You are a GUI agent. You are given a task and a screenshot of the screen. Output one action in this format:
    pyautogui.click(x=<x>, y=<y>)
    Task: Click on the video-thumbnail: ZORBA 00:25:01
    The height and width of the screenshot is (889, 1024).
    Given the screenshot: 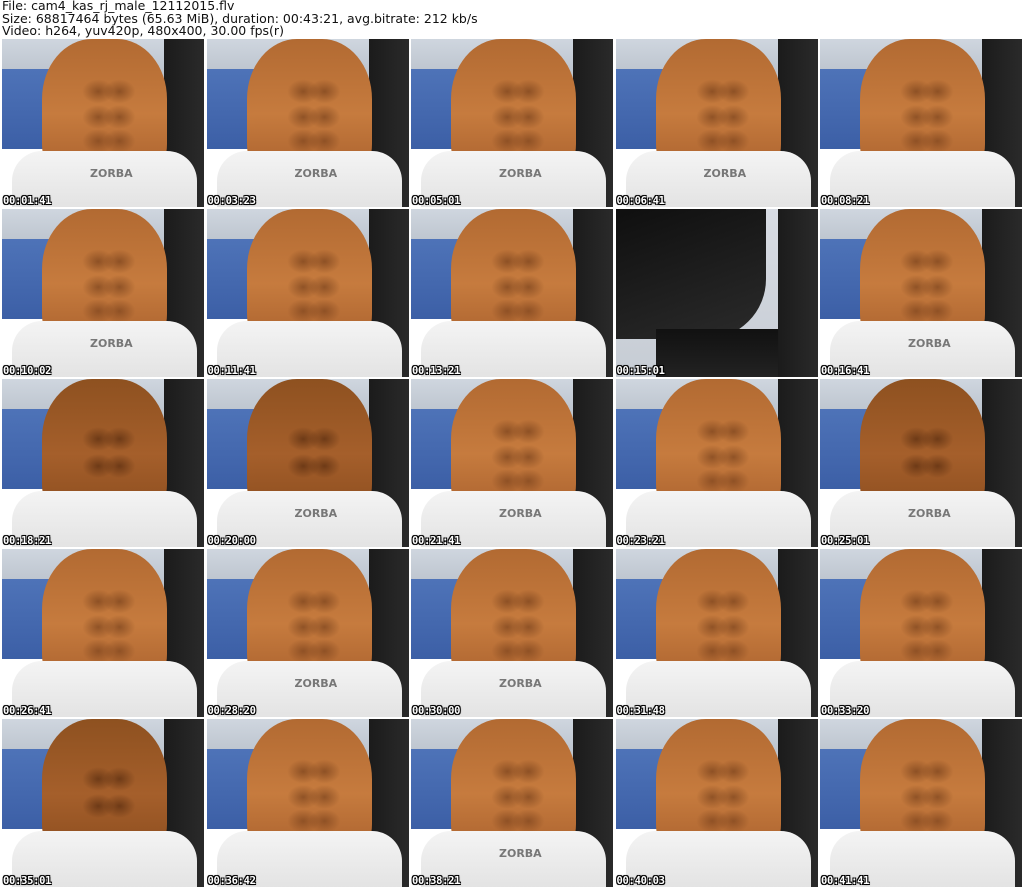 What is the action you would take?
    pyautogui.click(x=921, y=463)
    